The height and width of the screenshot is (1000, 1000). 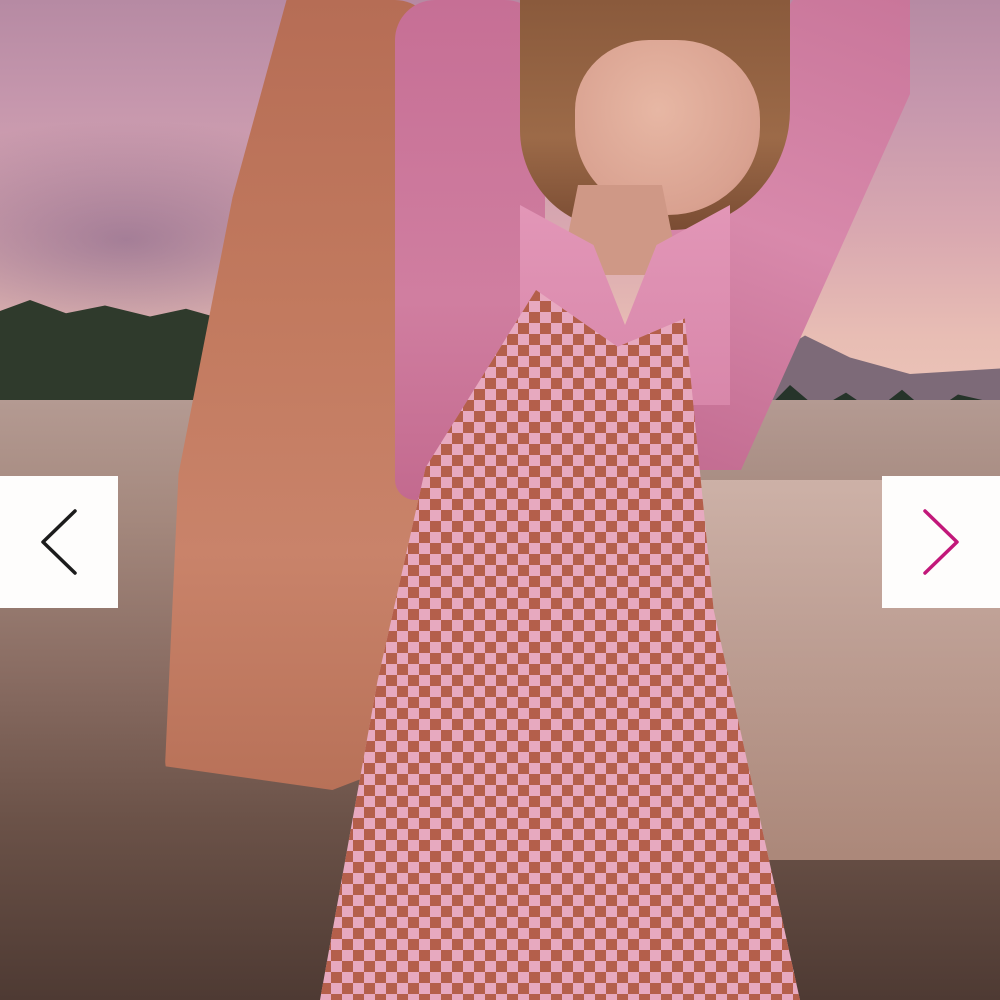 I want to click on next-image-button, so click(x=941, y=542).